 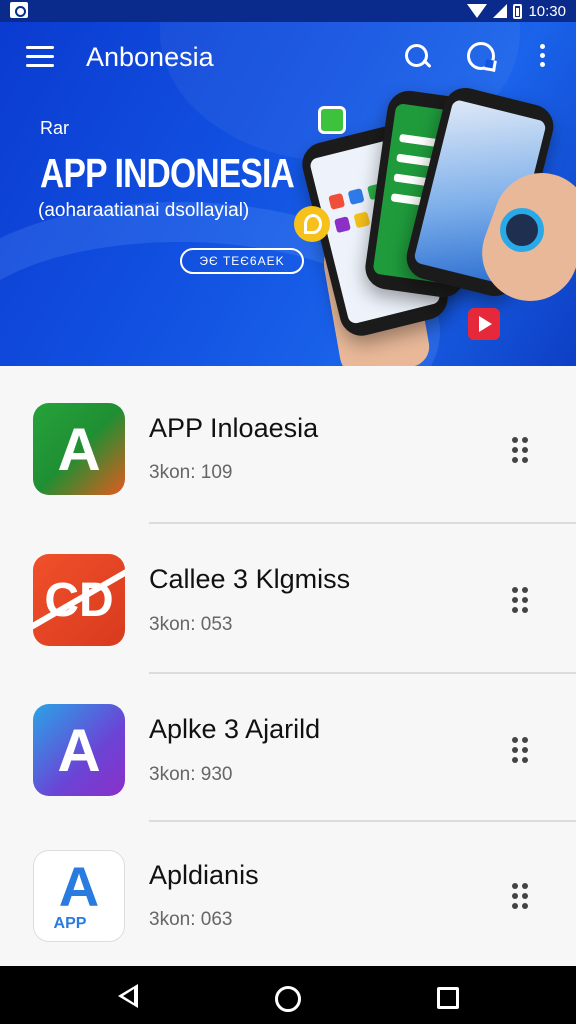 What do you see at coordinates (522, 230) in the screenshot?
I see `smartwatch-illustration` at bounding box center [522, 230].